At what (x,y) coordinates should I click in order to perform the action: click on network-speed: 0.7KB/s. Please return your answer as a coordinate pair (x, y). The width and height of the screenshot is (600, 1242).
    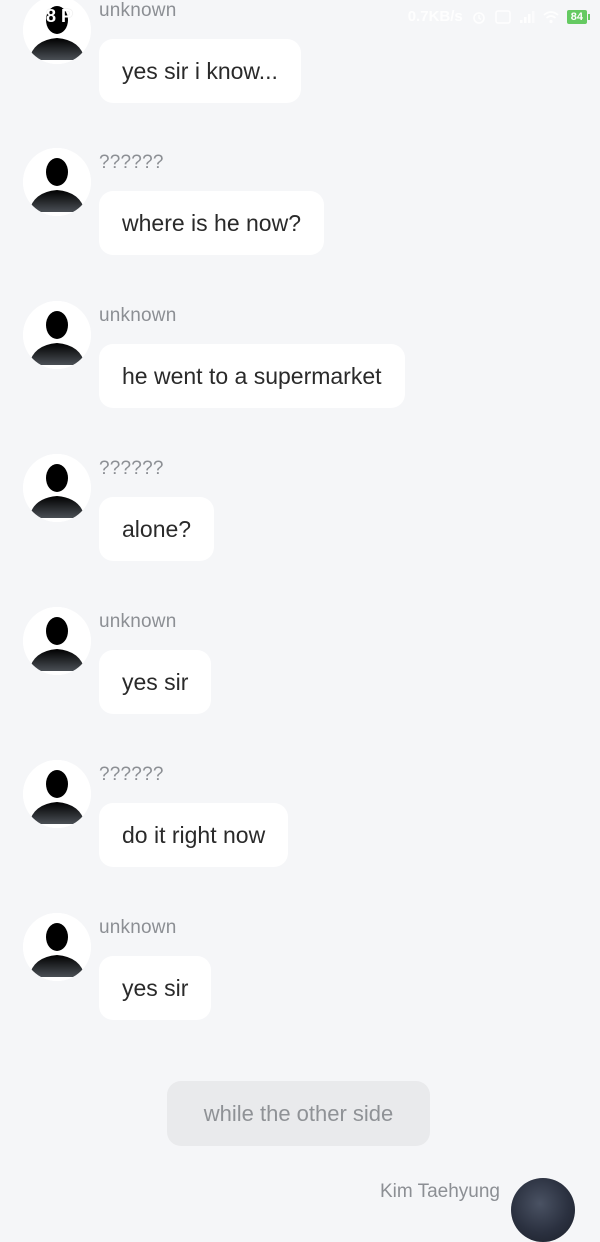
    Looking at the image, I should click on (435, 16).